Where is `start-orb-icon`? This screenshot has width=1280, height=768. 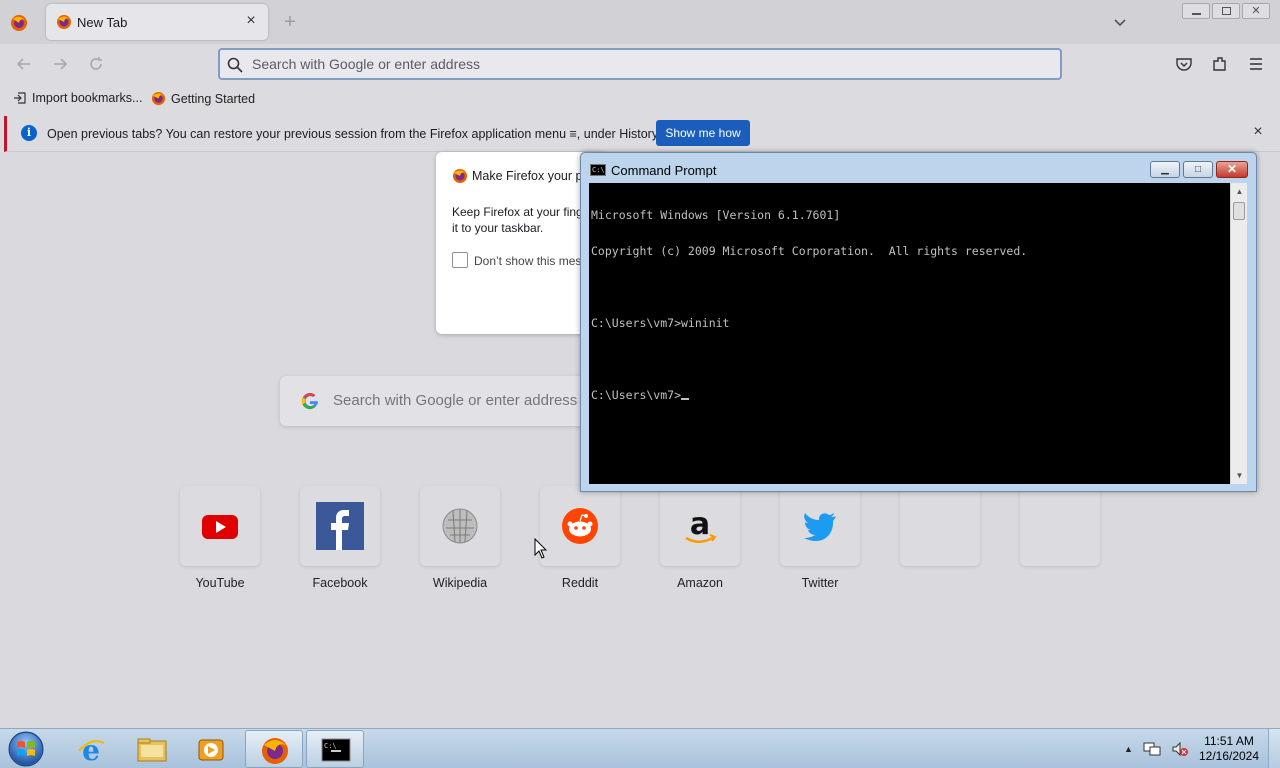 start-orb-icon is located at coordinates (26, 749).